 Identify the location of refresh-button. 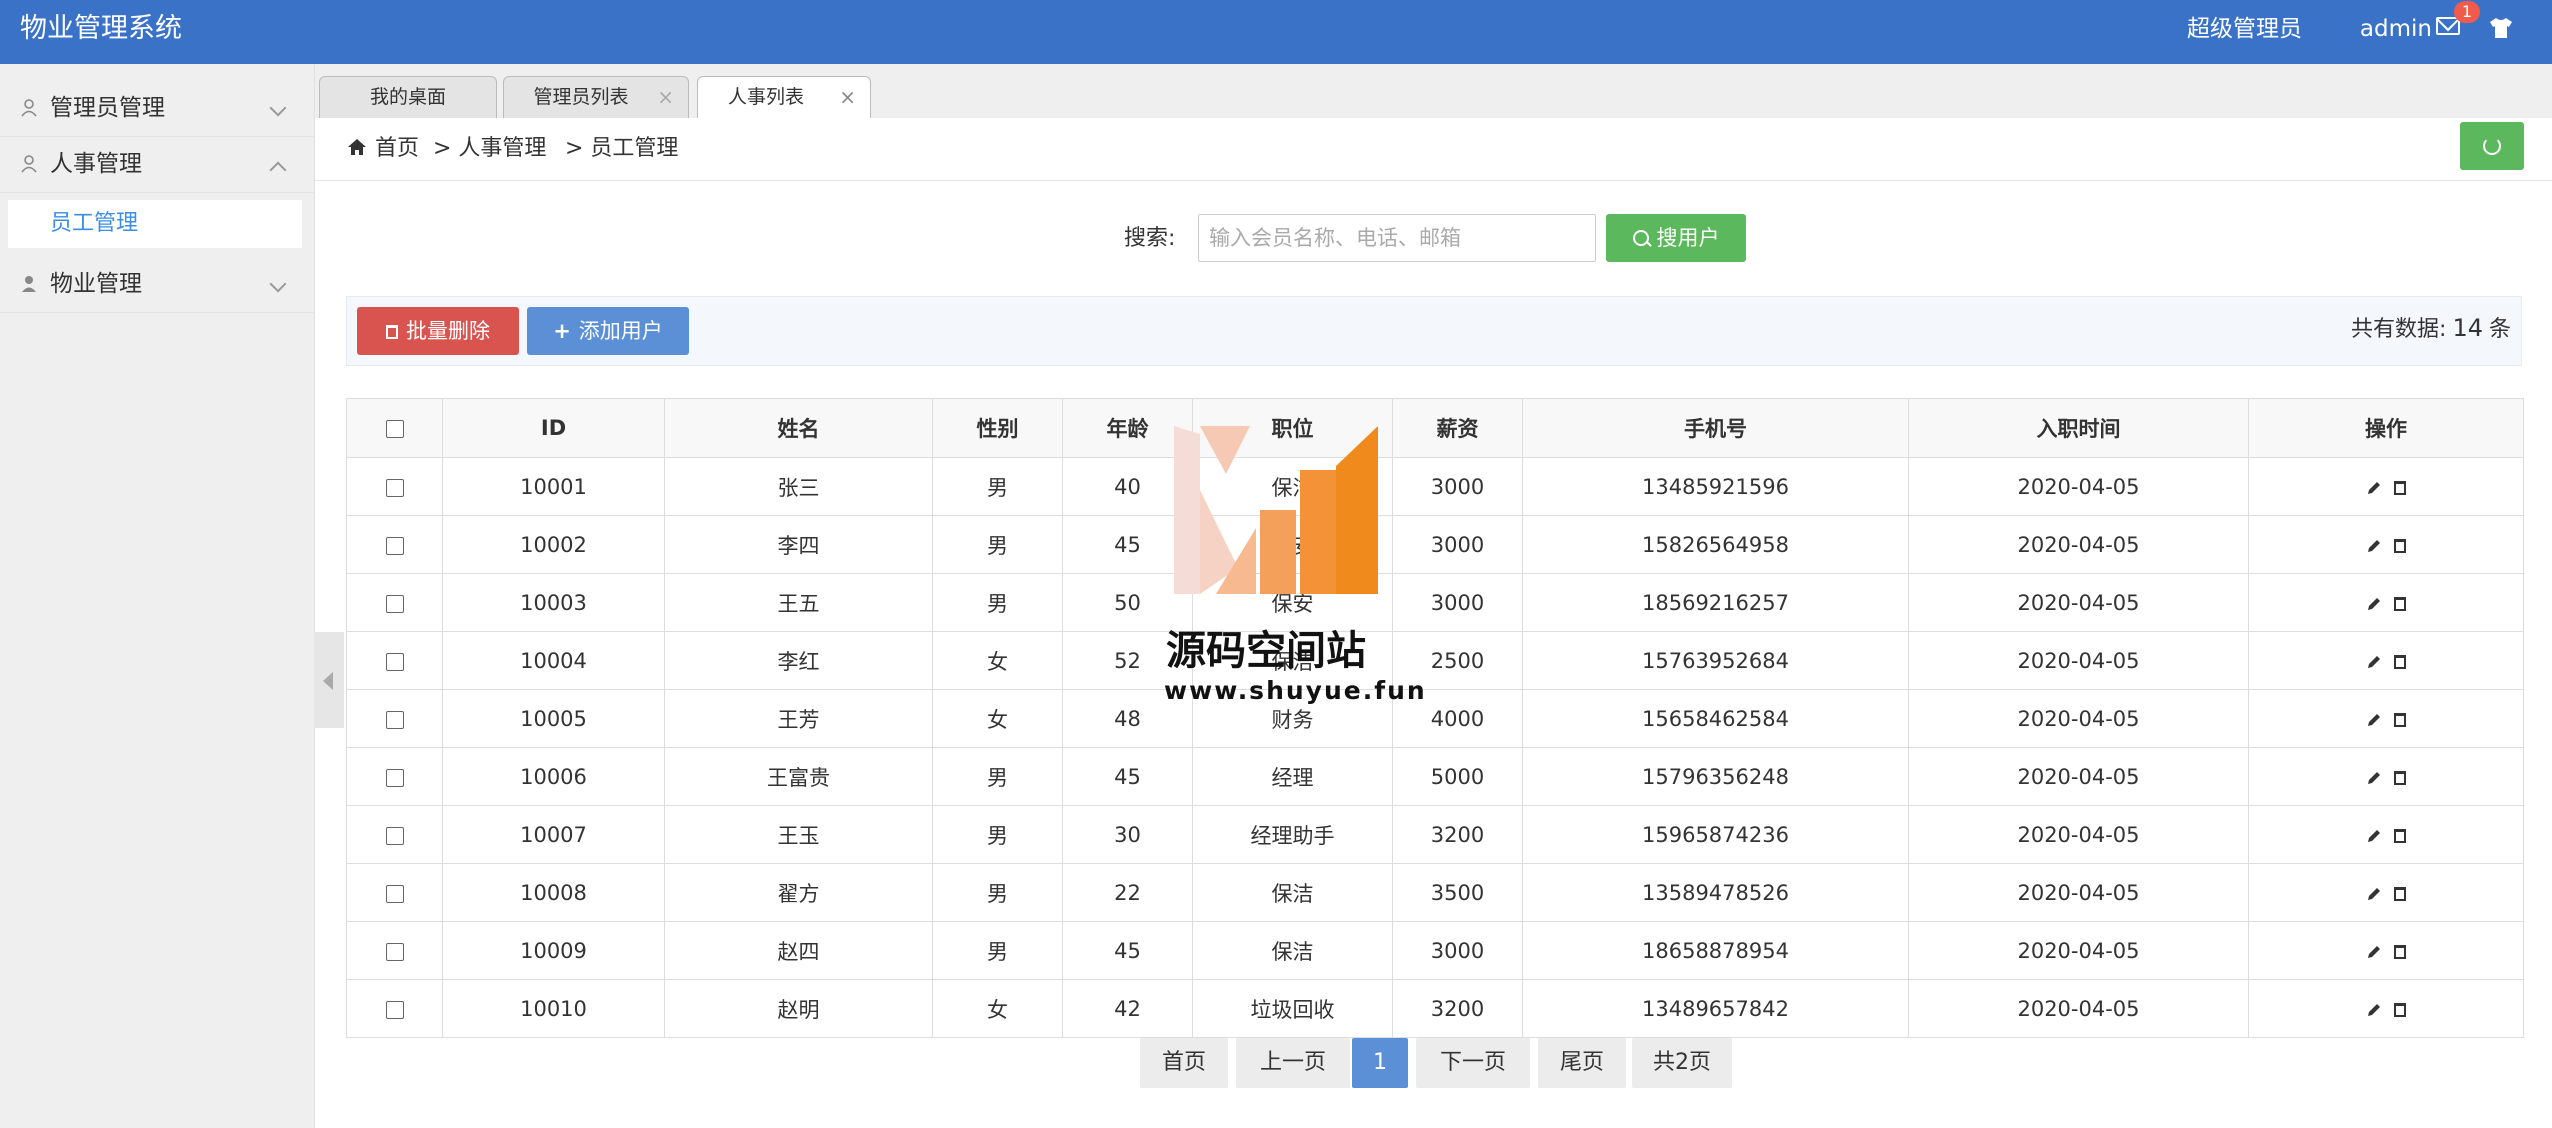
(2492, 146).